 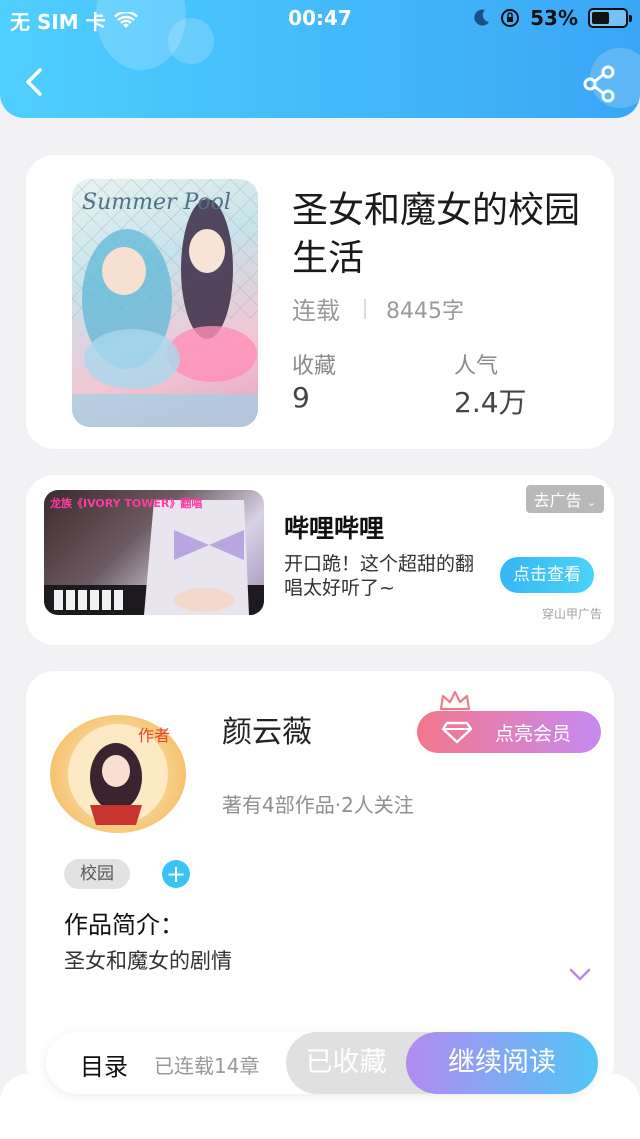 I want to click on remove-ad-button: 去广告 ⌄, so click(x=564, y=499).